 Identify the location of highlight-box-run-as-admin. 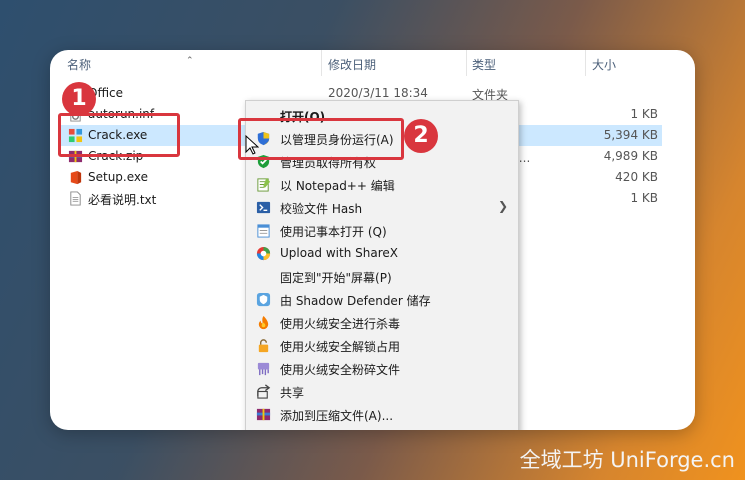
(321, 139).